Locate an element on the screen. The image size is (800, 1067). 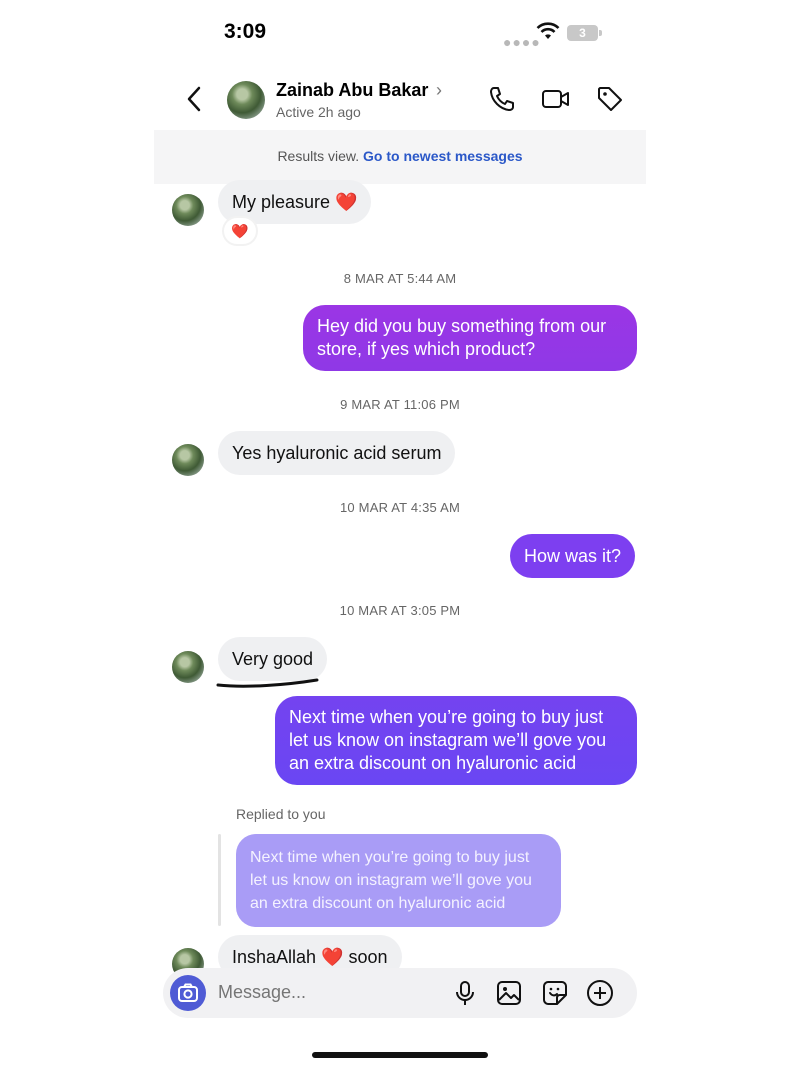
message-text: Yes hyaluronic acid serum is located at coordinates (337, 453).